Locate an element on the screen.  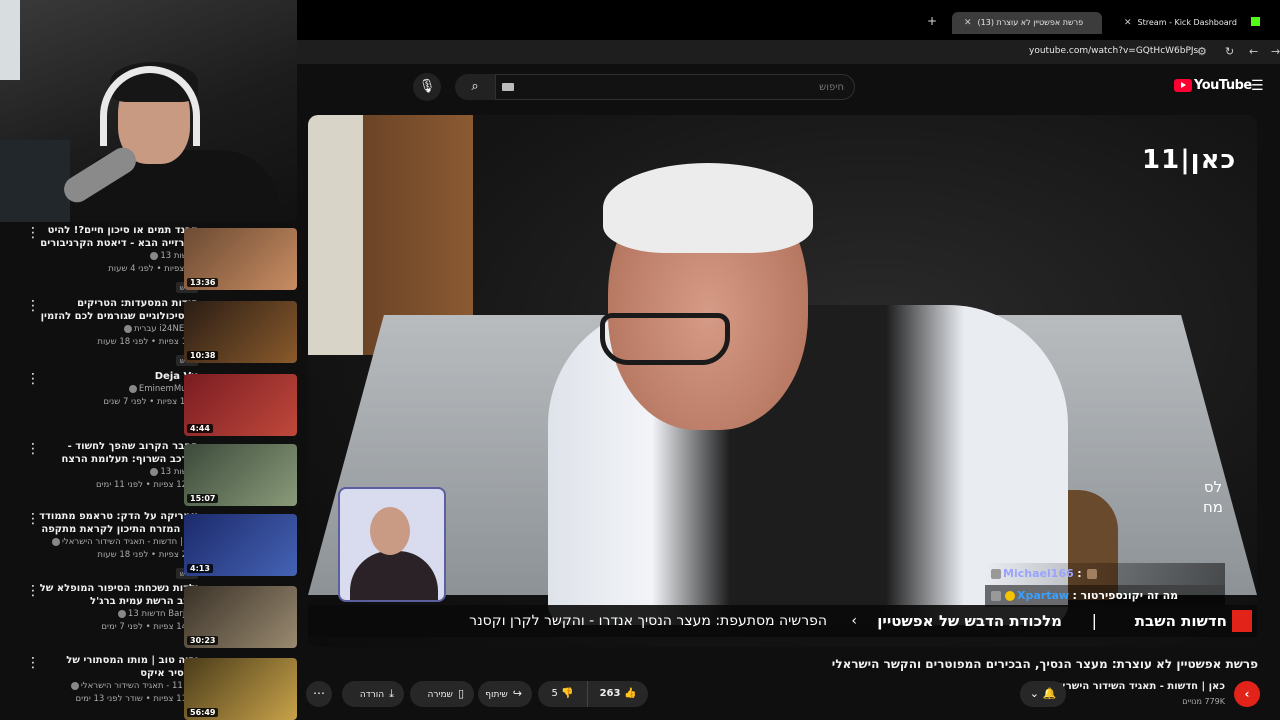
thumbs-down-icon: 👎 is located at coordinates (567, 693).